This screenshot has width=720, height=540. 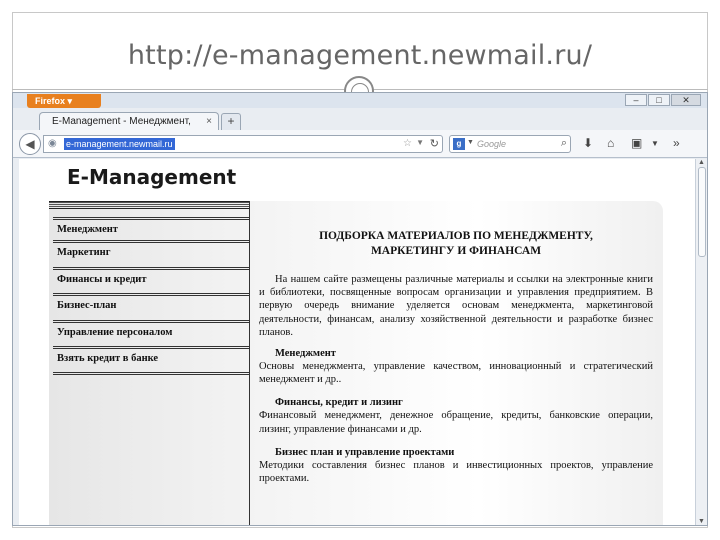 What do you see at coordinates (64, 101) in the screenshot?
I see `firefox-menu-button: Firefox ▾` at bounding box center [64, 101].